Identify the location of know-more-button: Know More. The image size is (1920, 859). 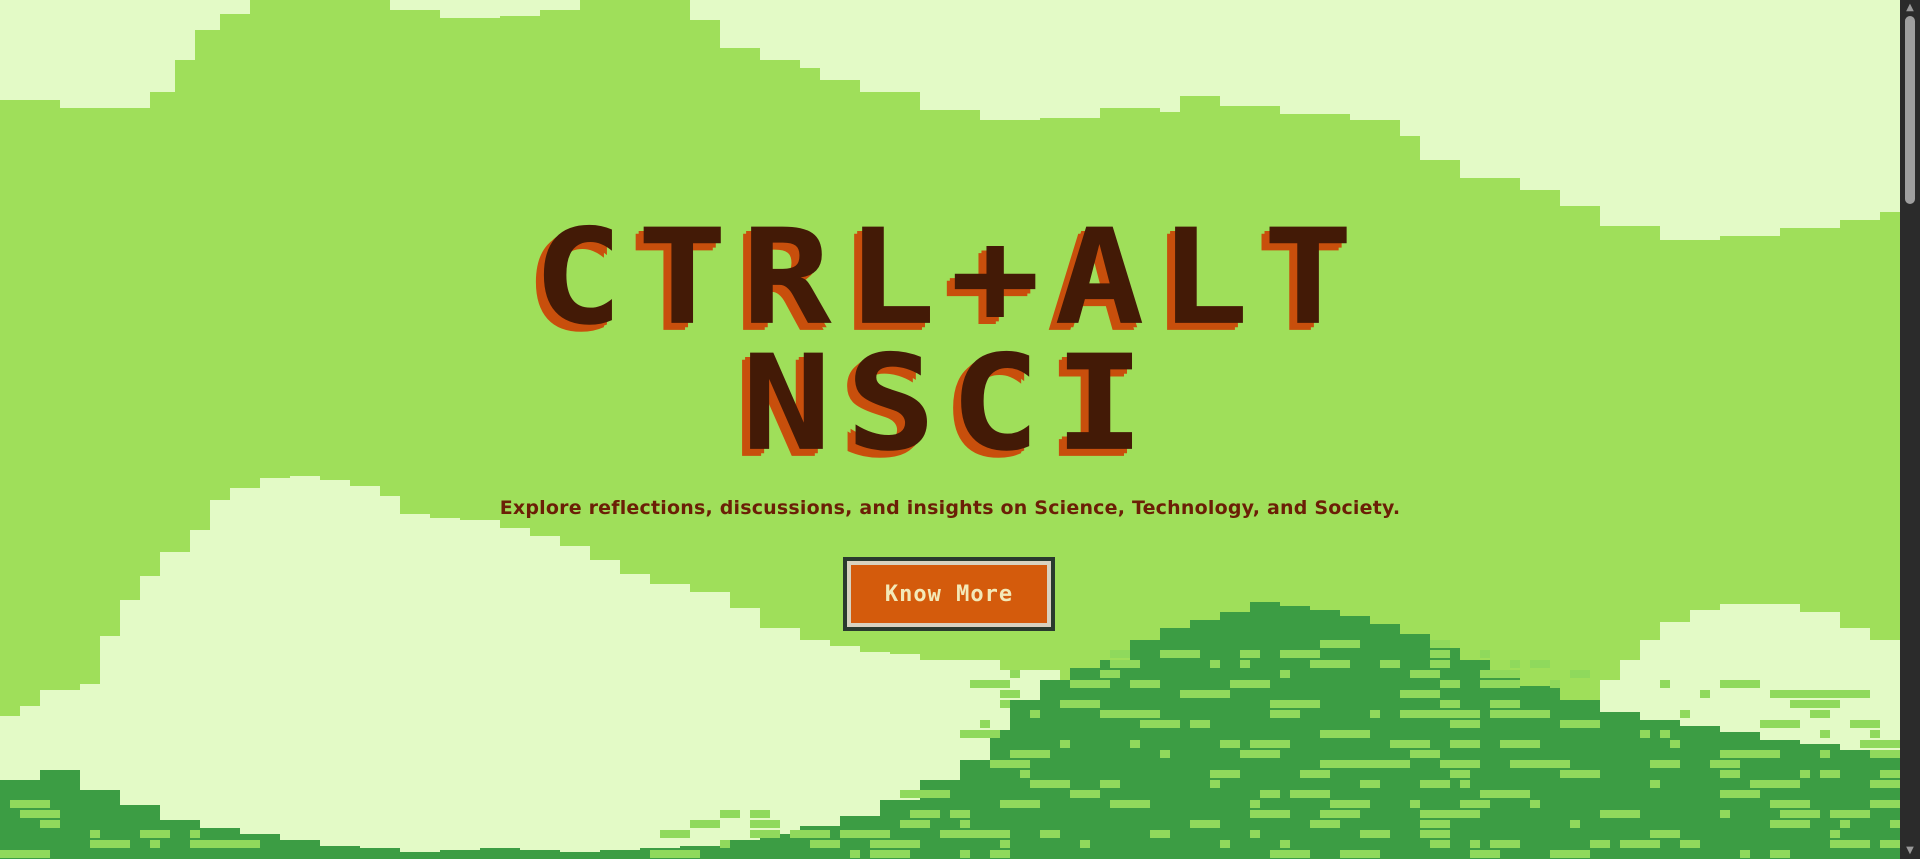
(949, 594).